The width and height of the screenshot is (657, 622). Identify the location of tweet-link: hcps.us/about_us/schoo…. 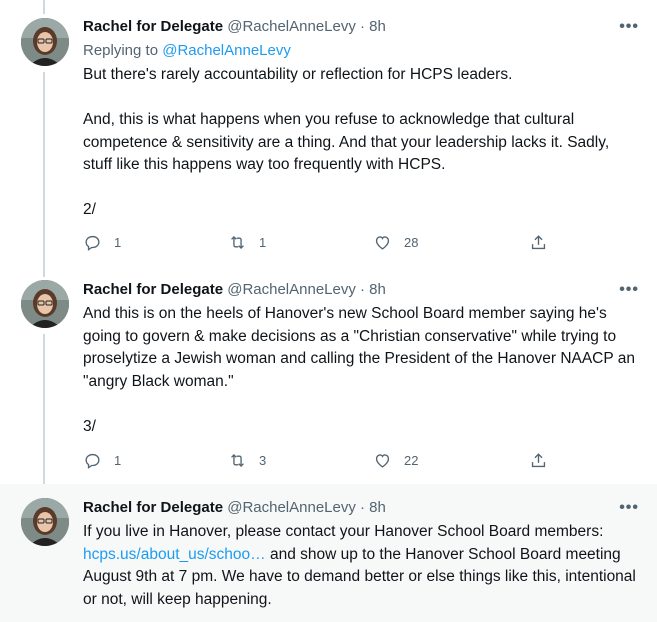
(174, 554).